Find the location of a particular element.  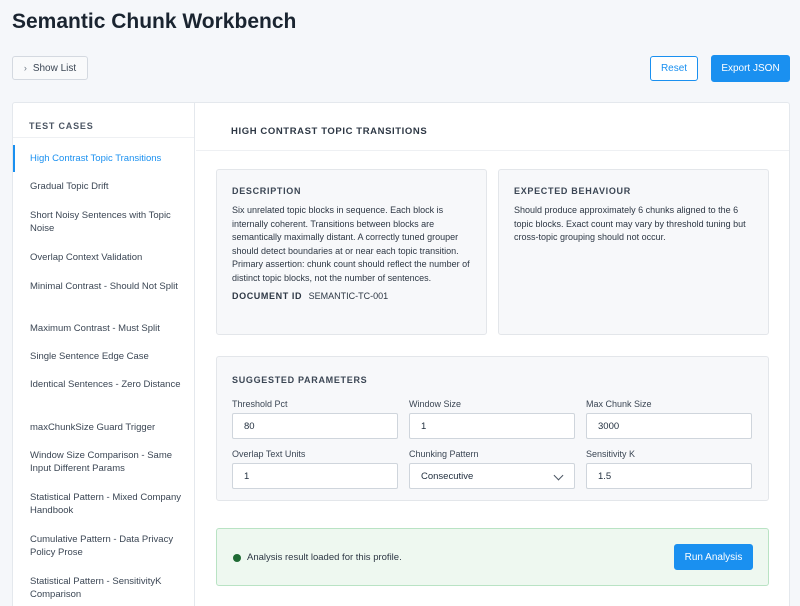

sidebar-item-overlap-context: Overlap Context Validation is located at coordinates (103, 257).